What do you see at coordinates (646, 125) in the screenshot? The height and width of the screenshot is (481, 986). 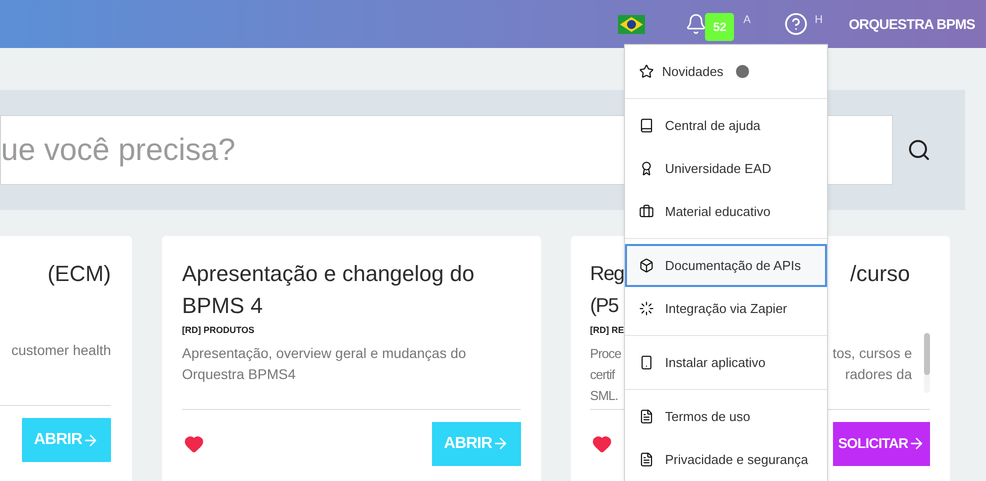 I see `book-icon` at bounding box center [646, 125].